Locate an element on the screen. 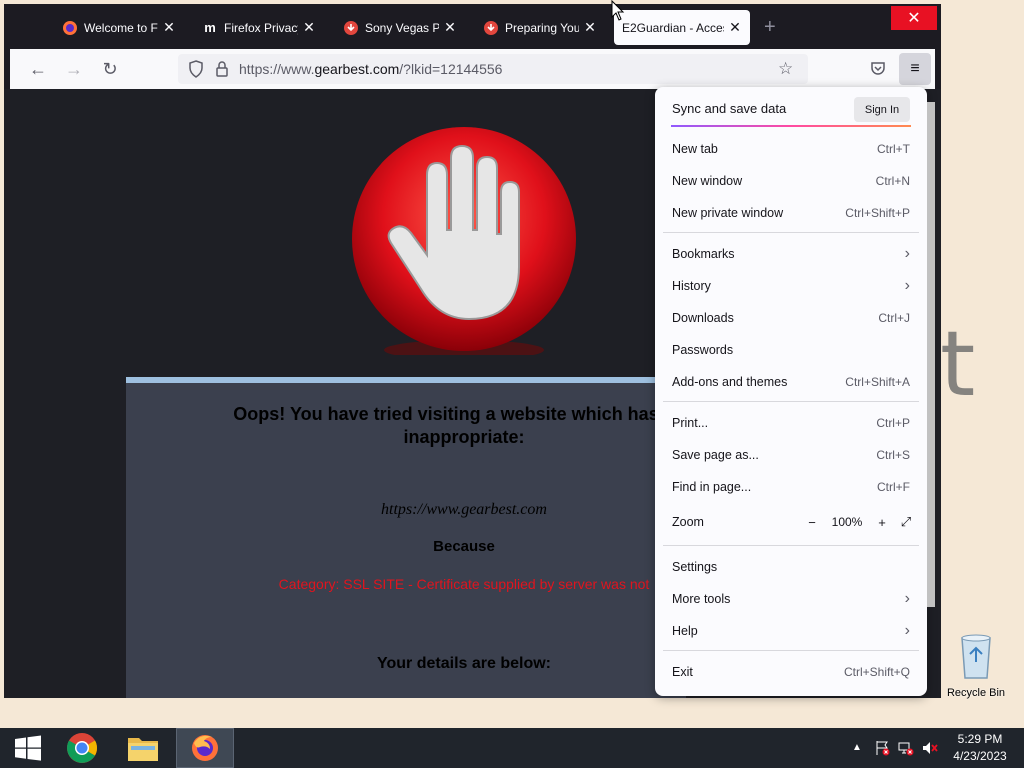  desktop-wallpaper-fragment: t is located at coordinates (958, 364).